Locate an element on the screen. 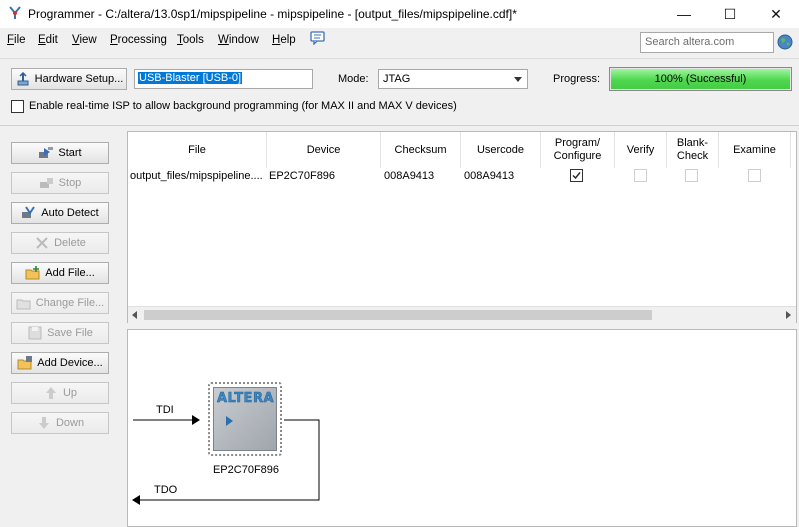 This screenshot has height=527, width=799. row-usercode: 008A9413 is located at coordinates (489, 176).